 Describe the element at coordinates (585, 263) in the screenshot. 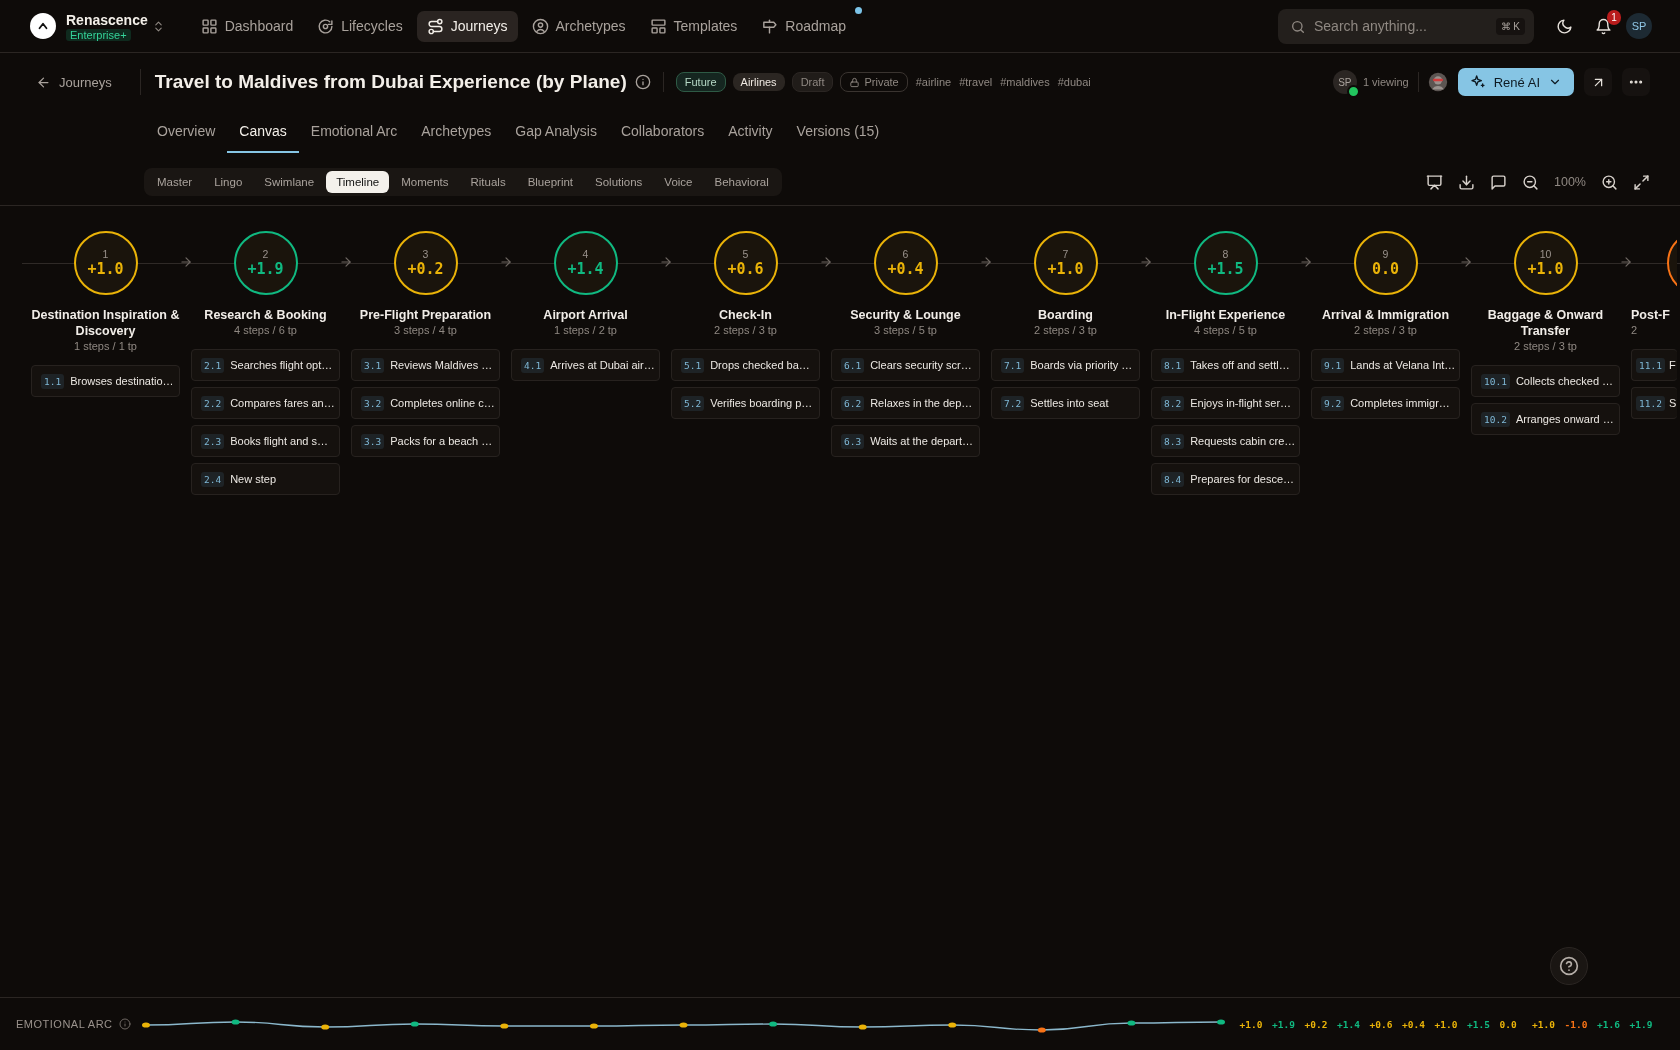

I see `score-circle: 4 +1.4` at that location.